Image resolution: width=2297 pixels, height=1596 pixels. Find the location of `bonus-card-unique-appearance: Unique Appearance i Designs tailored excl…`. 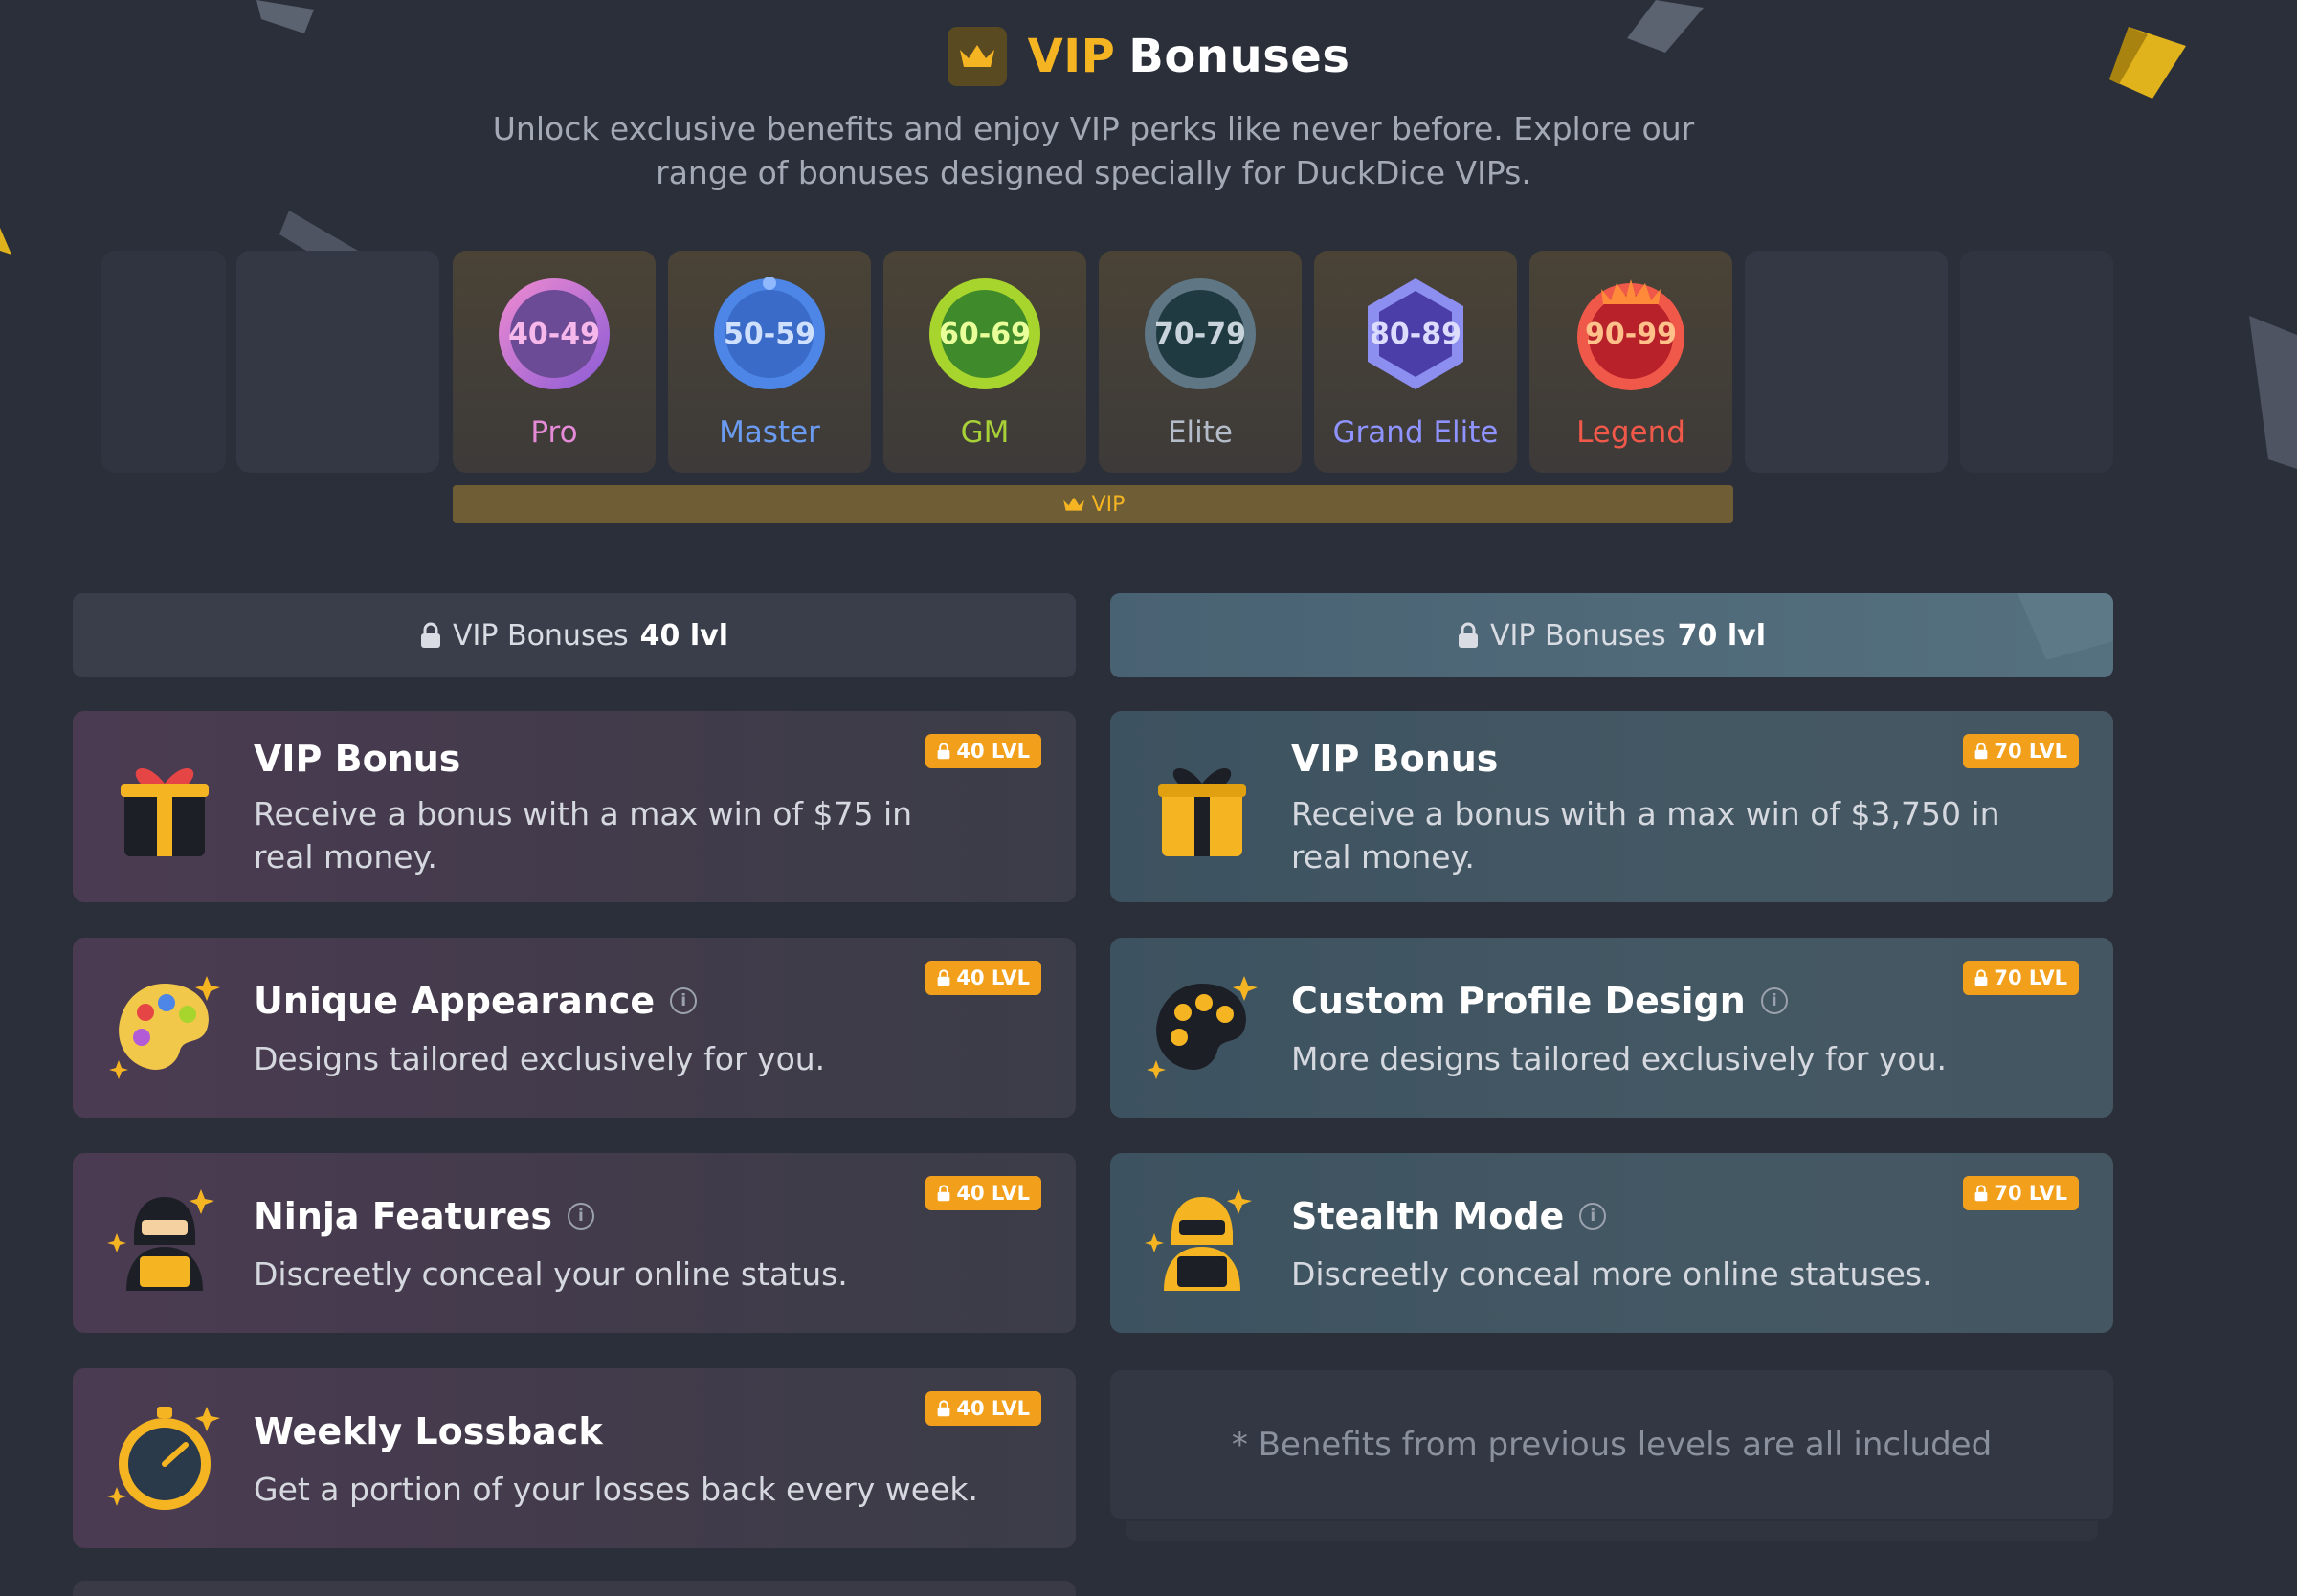

bonus-card-unique-appearance: Unique Appearance i Designs tailored excl… is located at coordinates (574, 1028).